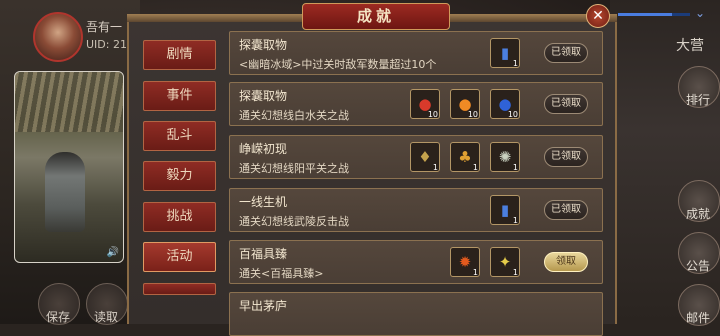 This screenshot has height=336, width=720. I want to click on tab-label: 活动, so click(179, 256).